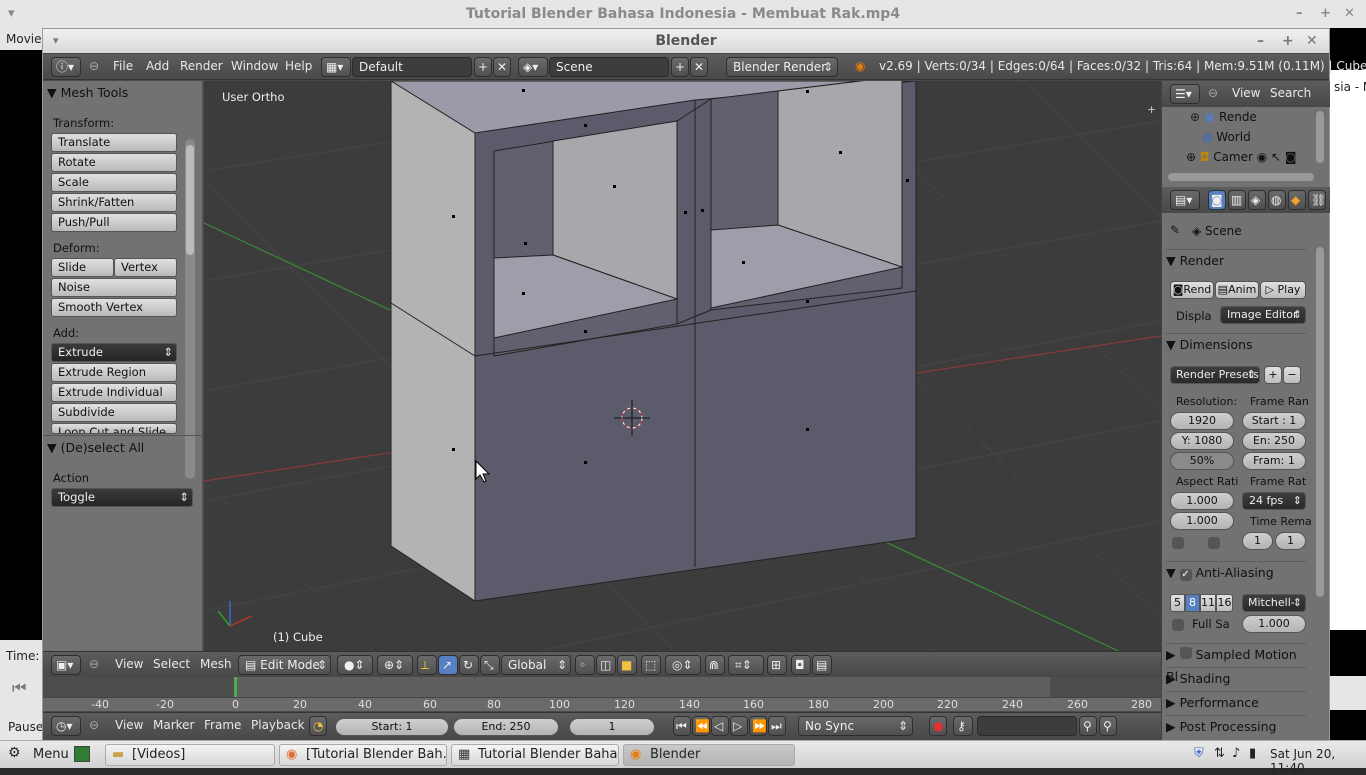  Describe the element at coordinates (683, 665) in the screenshot. I see `proportional-edit-dropdown: ◎⇕` at that location.